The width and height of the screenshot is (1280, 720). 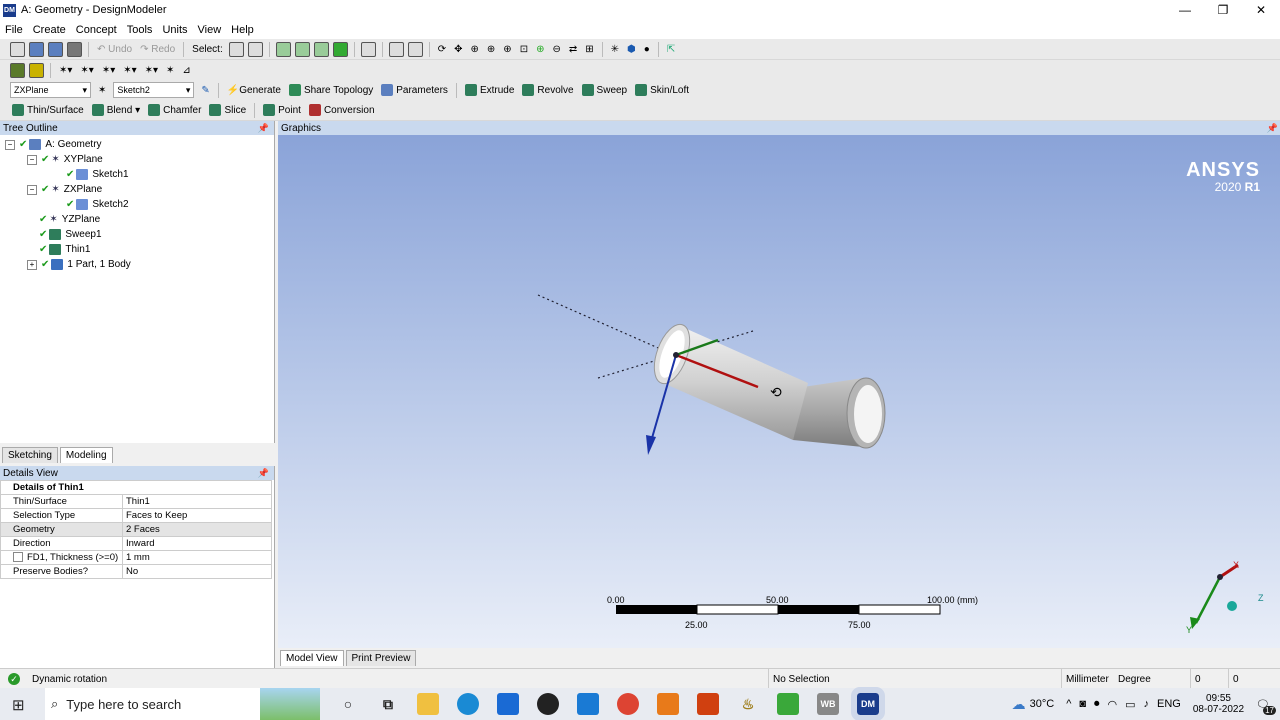 What do you see at coordinates (1019, 704) in the screenshot?
I see `weather-icon: ☁` at bounding box center [1019, 704].